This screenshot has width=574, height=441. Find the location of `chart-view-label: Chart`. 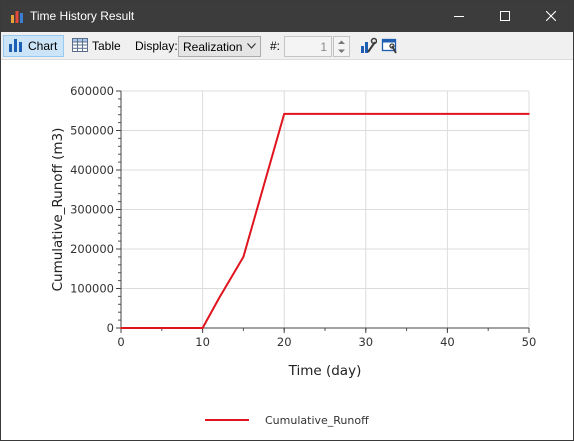

chart-view-label: Chart is located at coordinates (43, 46).